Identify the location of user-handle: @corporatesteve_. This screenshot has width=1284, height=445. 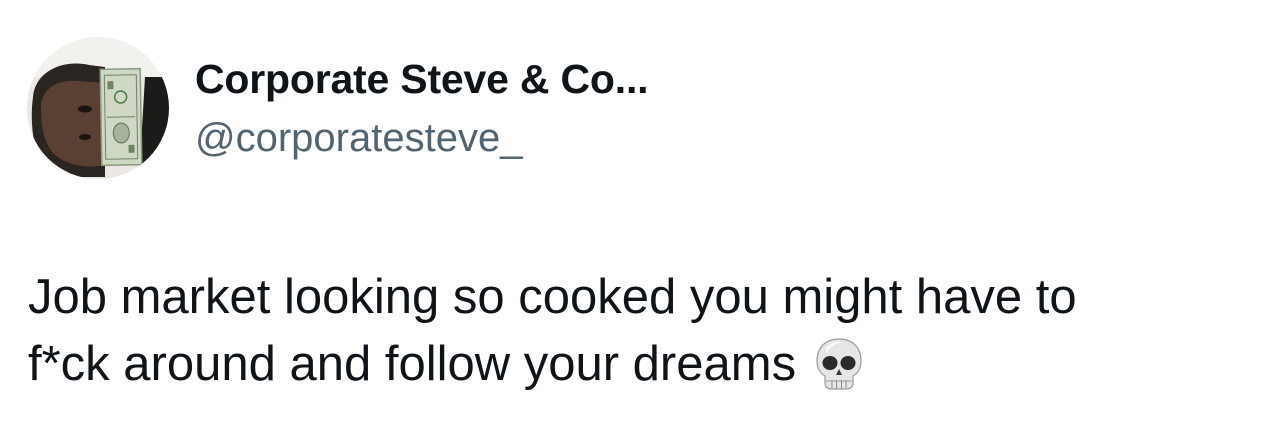
(421, 138).